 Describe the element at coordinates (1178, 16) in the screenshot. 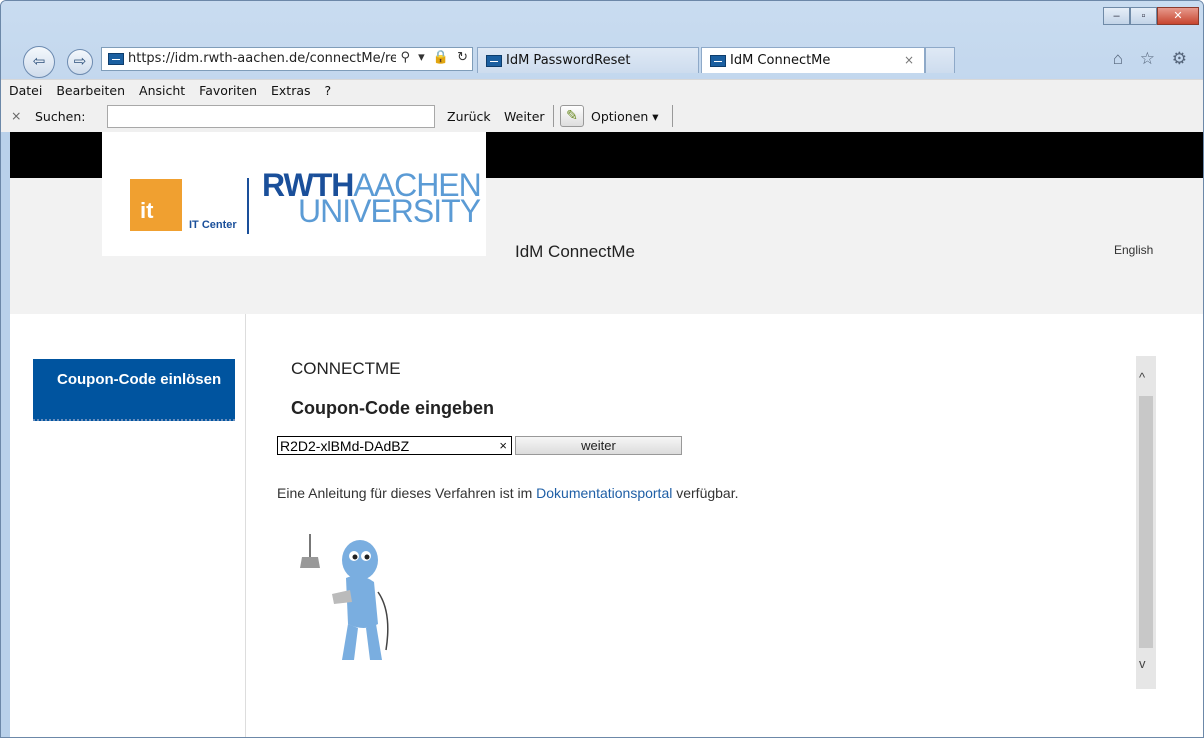

I see `close-window-button: ✕` at that location.